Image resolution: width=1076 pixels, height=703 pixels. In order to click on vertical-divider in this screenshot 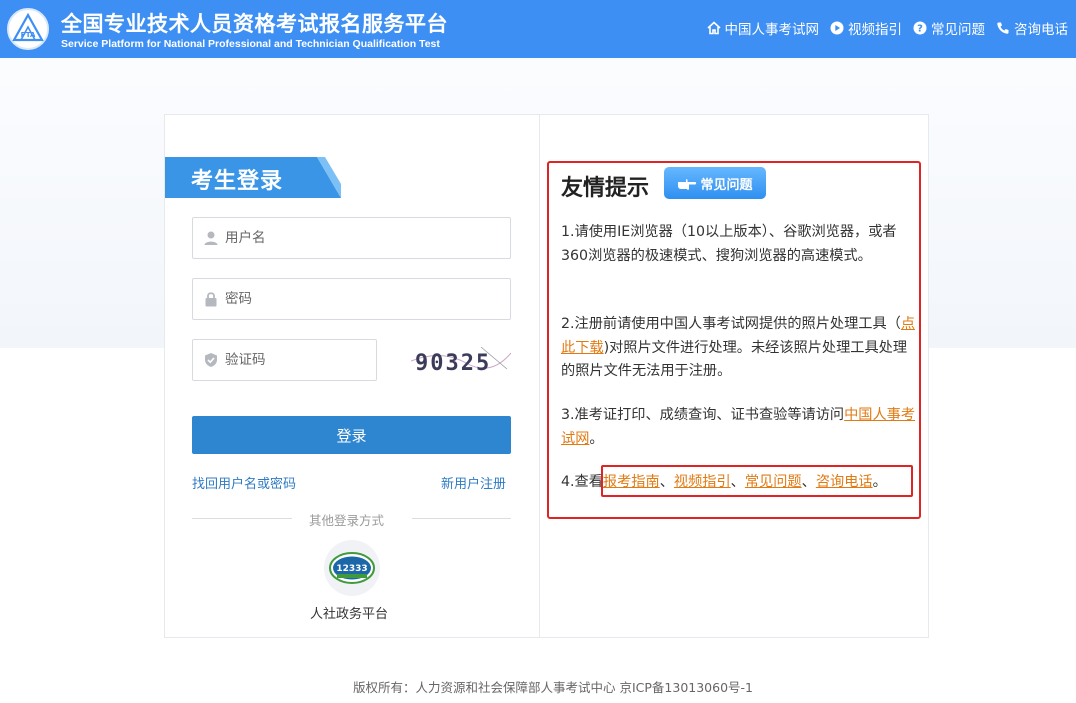, I will do `click(539, 376)`.